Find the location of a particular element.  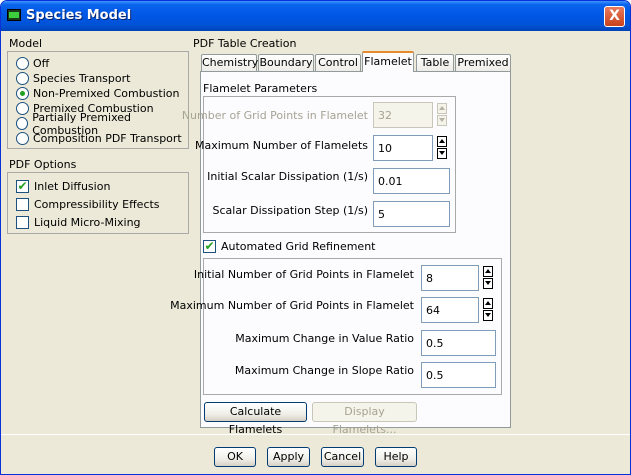

max-grid-points-spinner is located at coordinates (488, 310).